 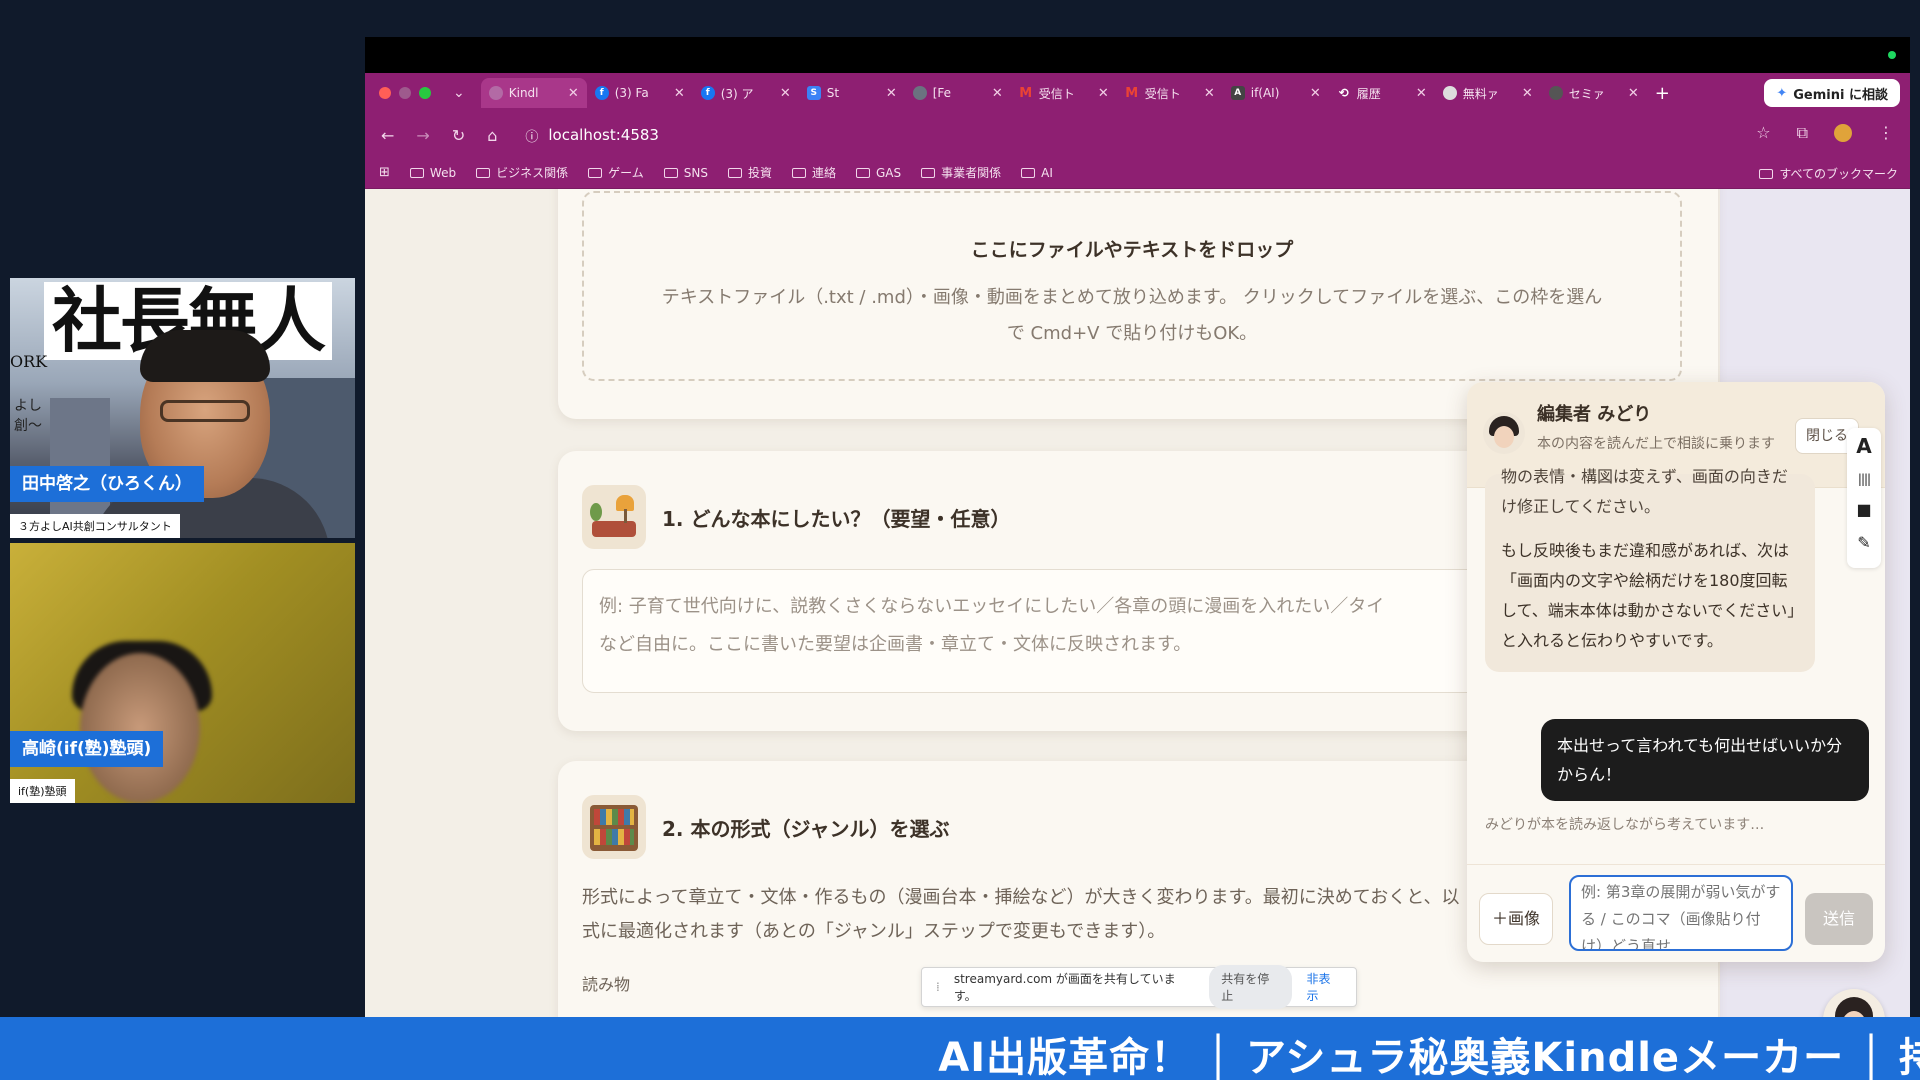 I want to click on tab-st: S St ✕, so click(x=852, y=93).